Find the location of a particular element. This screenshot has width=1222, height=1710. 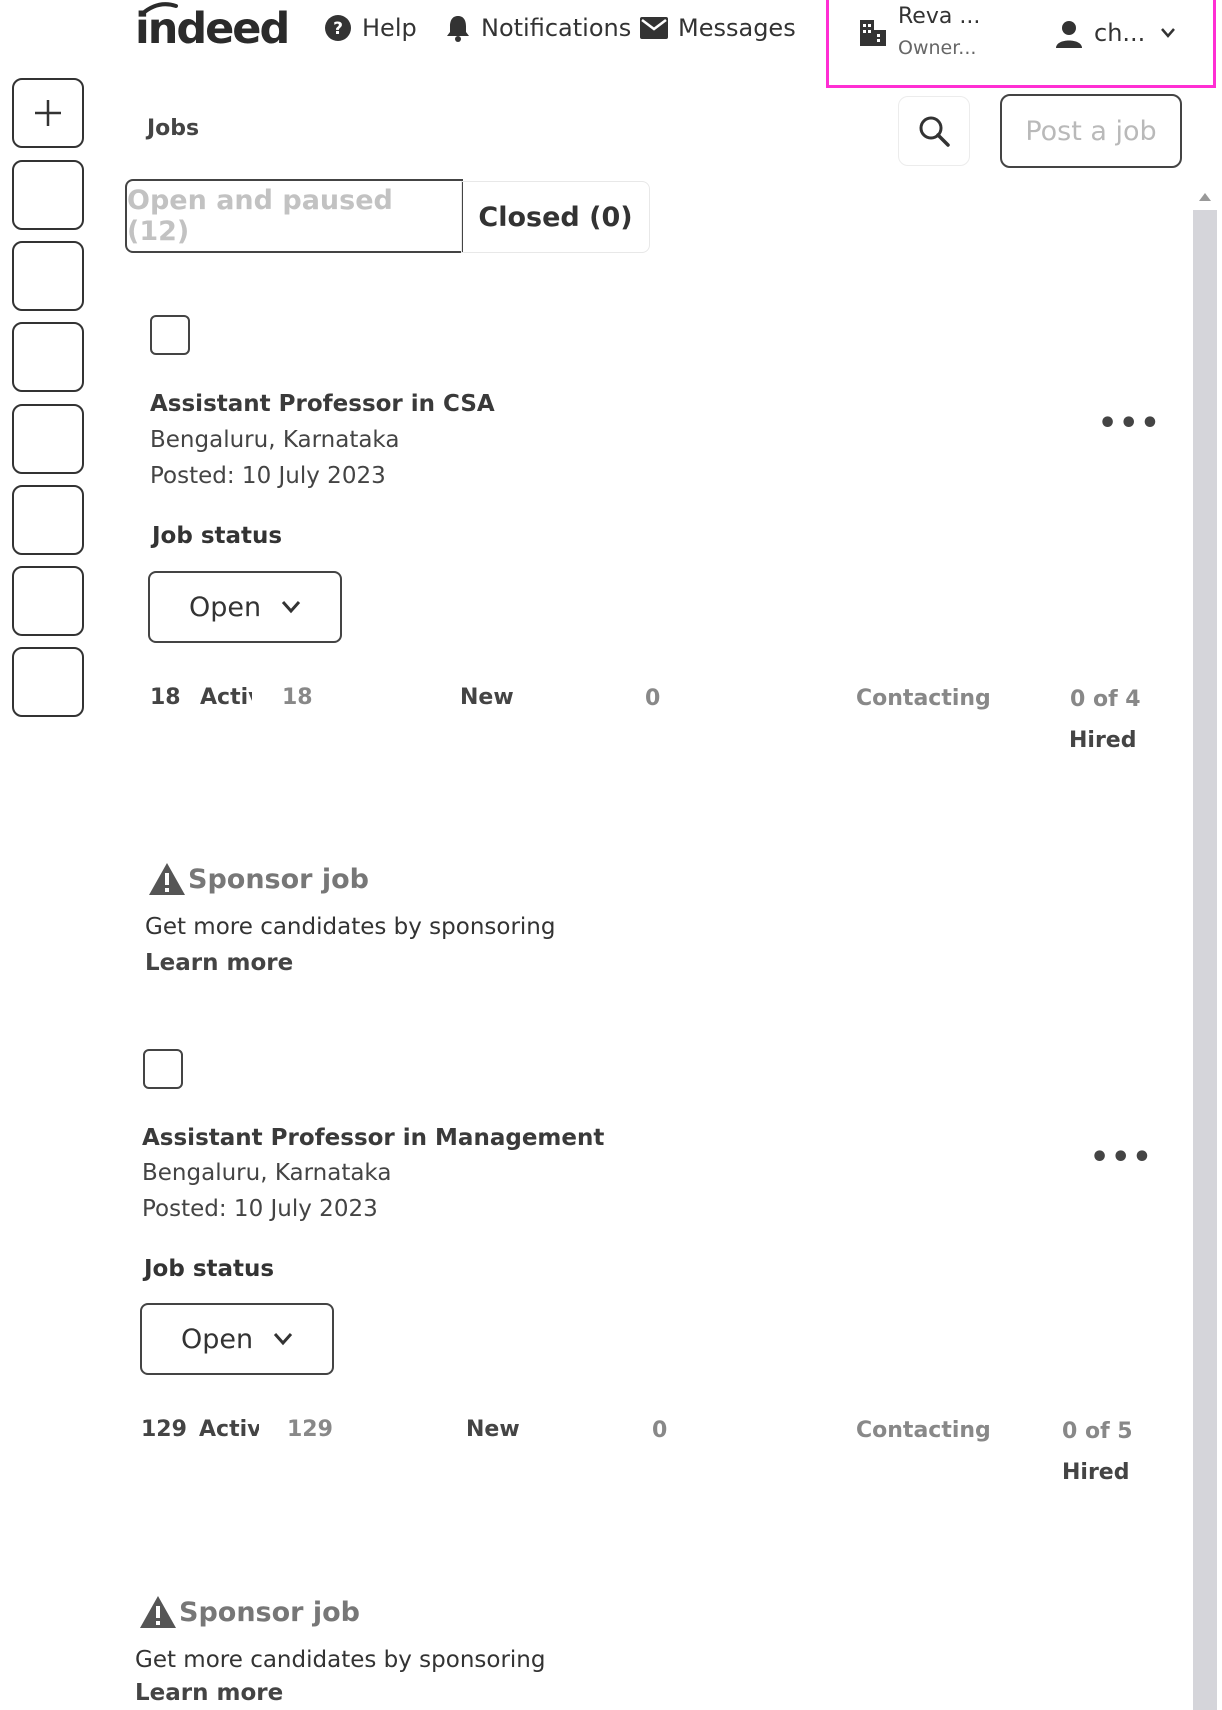

page-title: Jobs is located at coordinates (173, 128).